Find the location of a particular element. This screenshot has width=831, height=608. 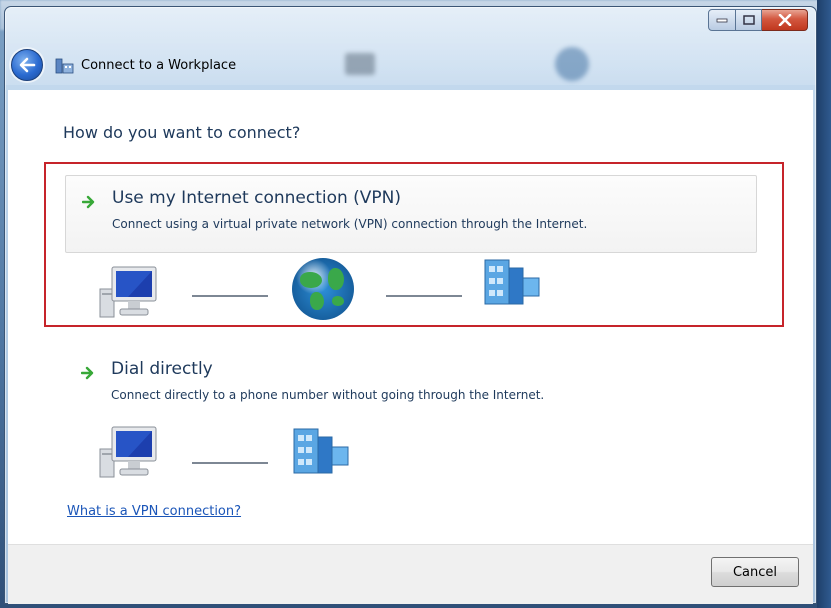

background-blur is located at coordinates (545, 64).